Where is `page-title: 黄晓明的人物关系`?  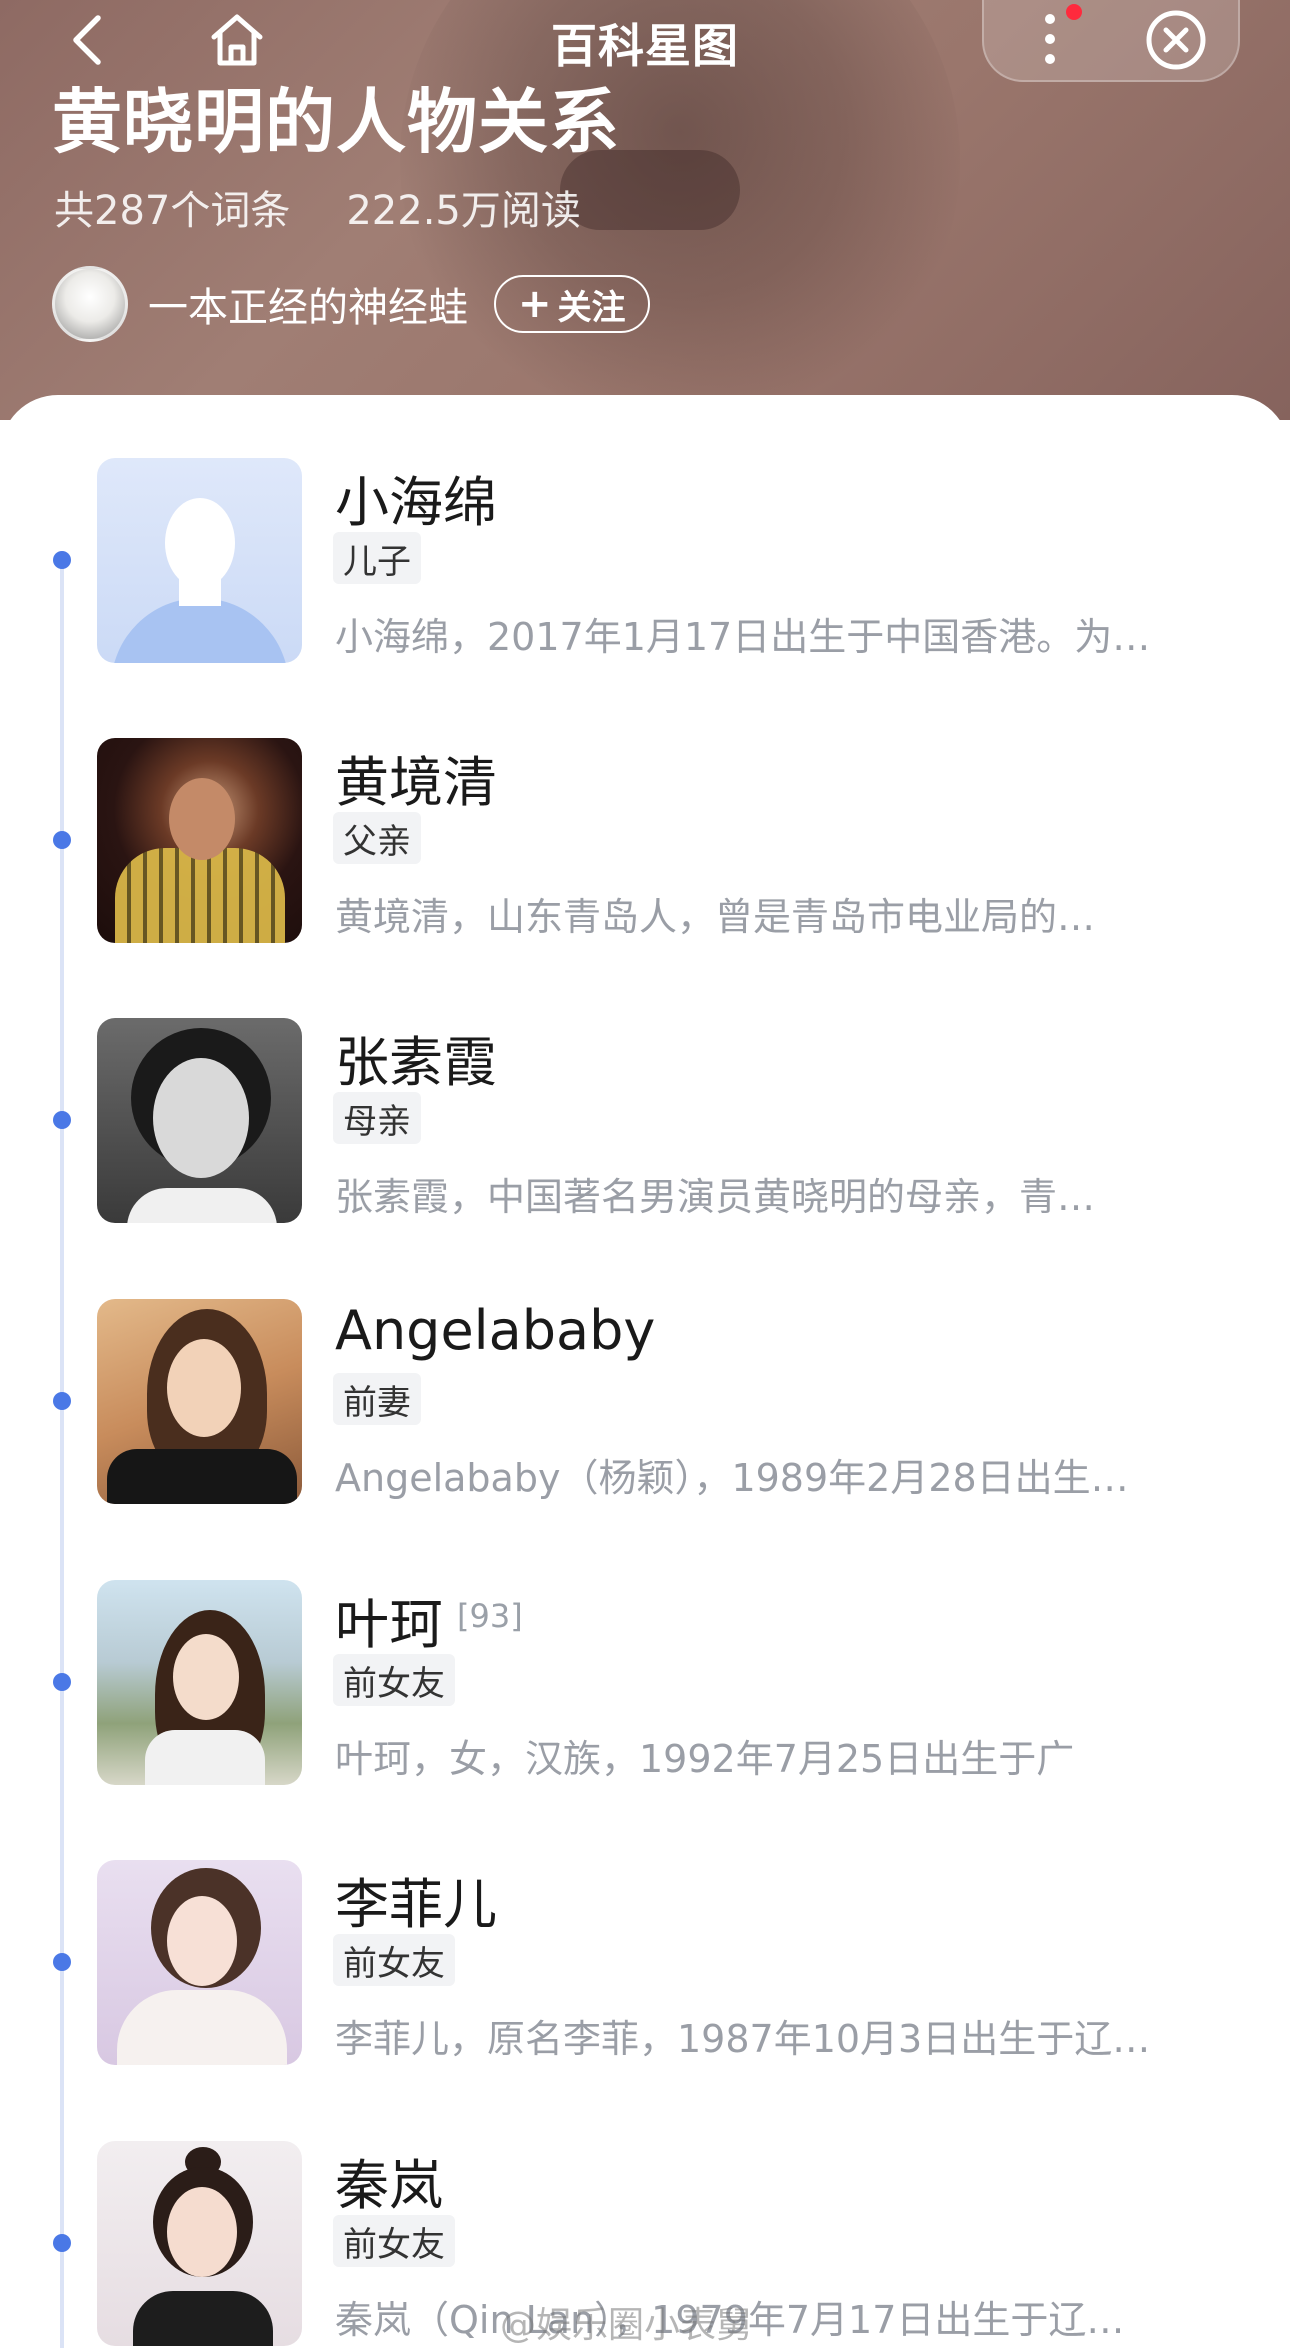
page-title: 黄晓明的人物关系 is located at coordinates (336, 122).